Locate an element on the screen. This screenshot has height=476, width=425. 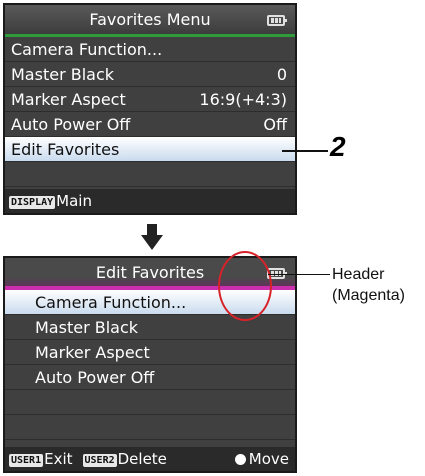
edit-item-marker-aspect: Marker Aspect is located at coordinates (150, 352).